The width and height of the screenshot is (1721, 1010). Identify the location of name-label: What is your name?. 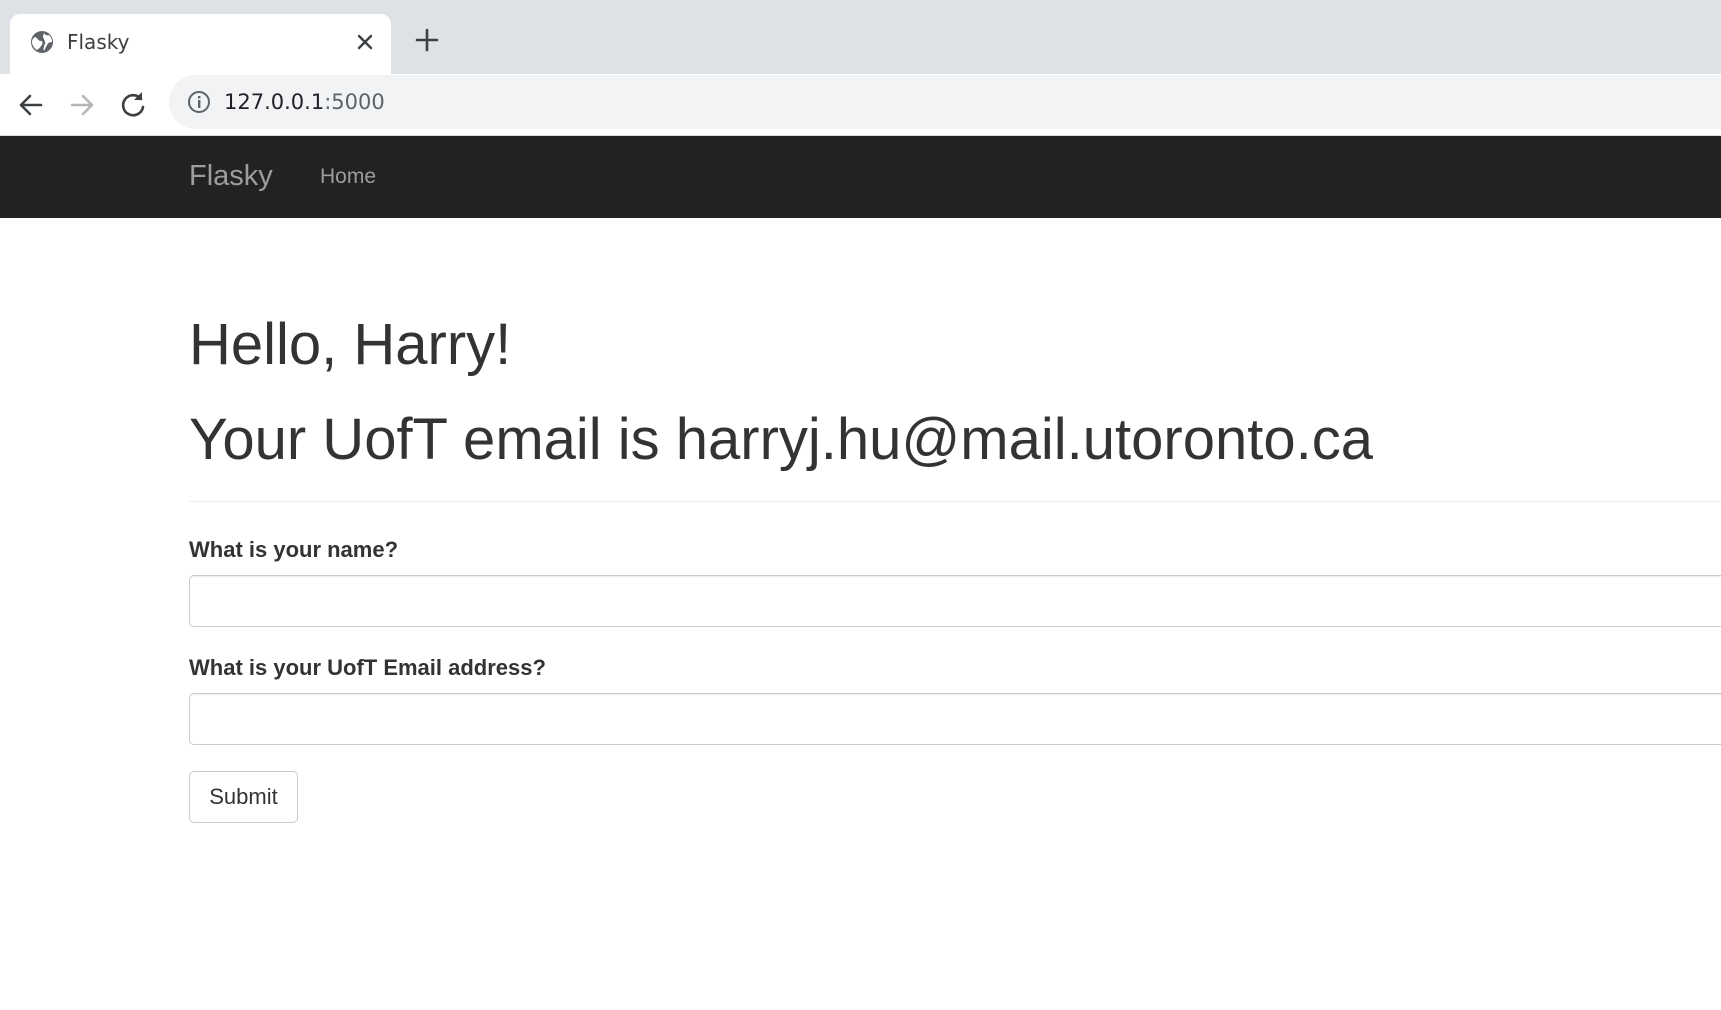
(294, 549).